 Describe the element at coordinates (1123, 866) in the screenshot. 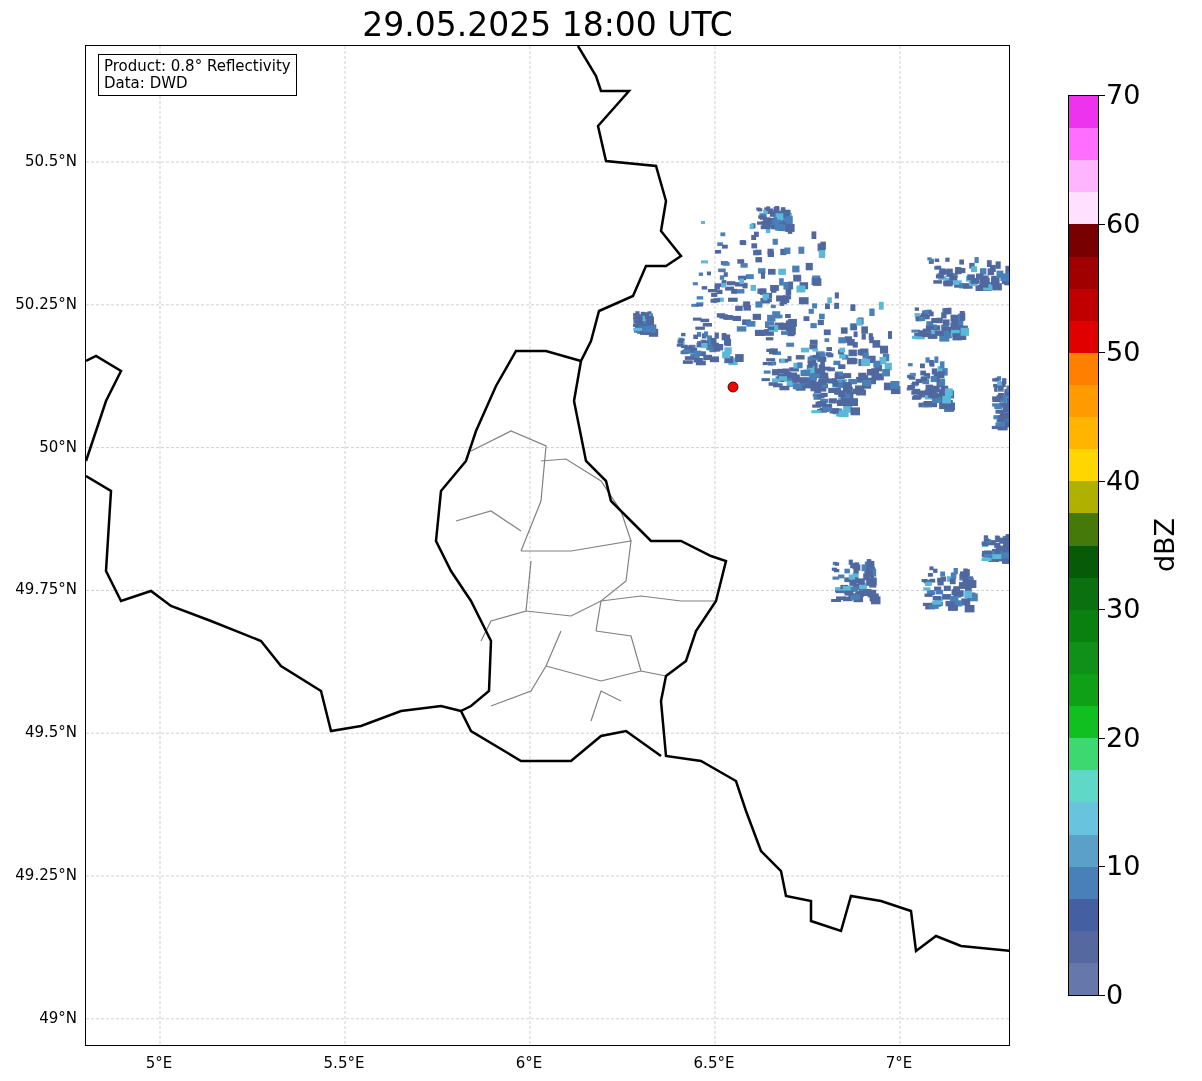

I see `colorbar-tick-label: 10` at that location.